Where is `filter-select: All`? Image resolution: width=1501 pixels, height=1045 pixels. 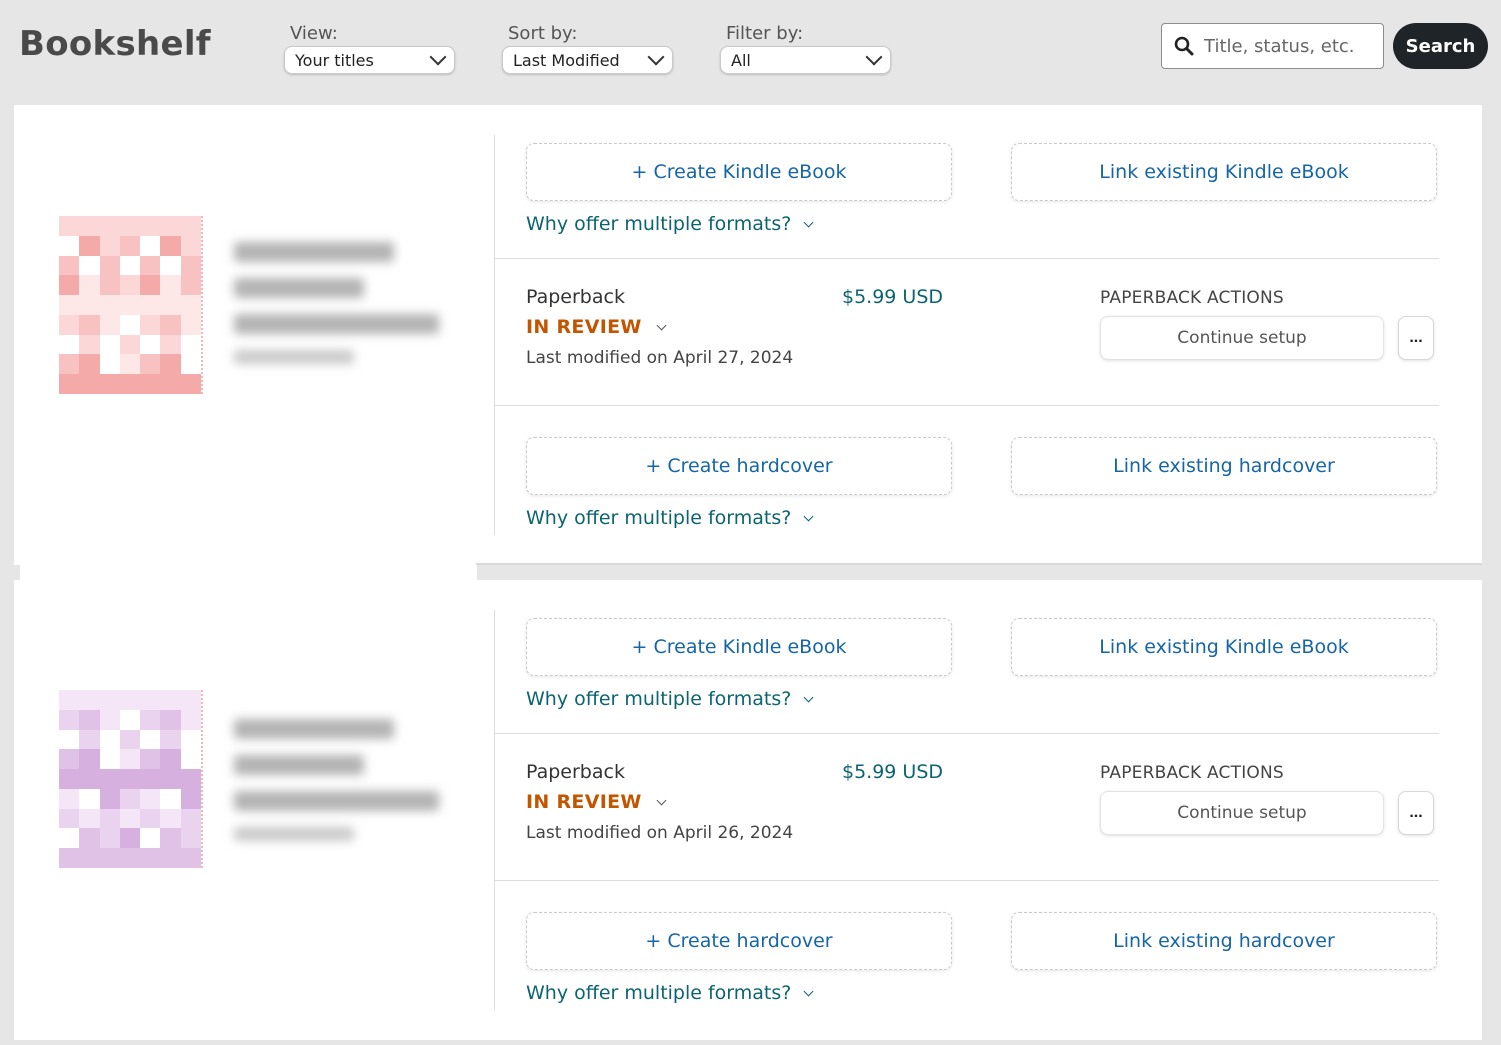
filter-select: All is located at coordinates (805, 60).